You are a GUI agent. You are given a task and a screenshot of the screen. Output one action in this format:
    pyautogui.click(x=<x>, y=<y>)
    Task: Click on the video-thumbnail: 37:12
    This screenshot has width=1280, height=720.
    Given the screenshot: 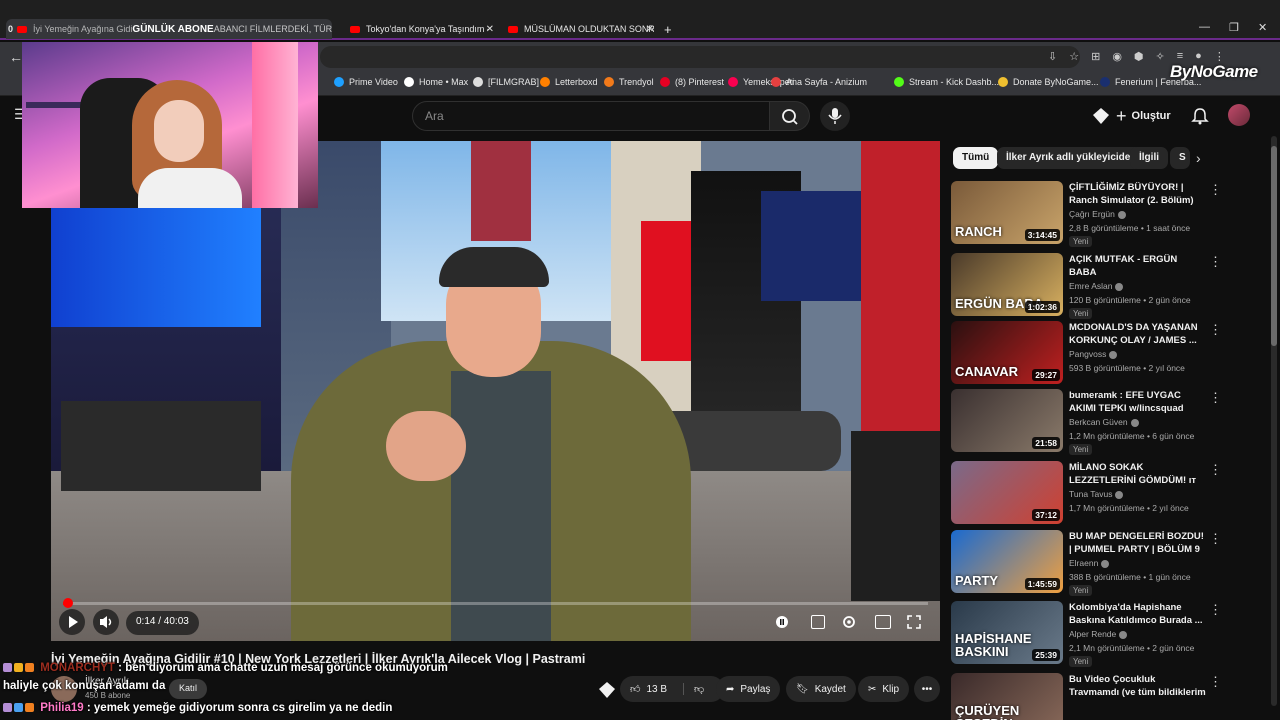 What is the action you would take?
    pyautogui.click(x=1007, y=492)
    